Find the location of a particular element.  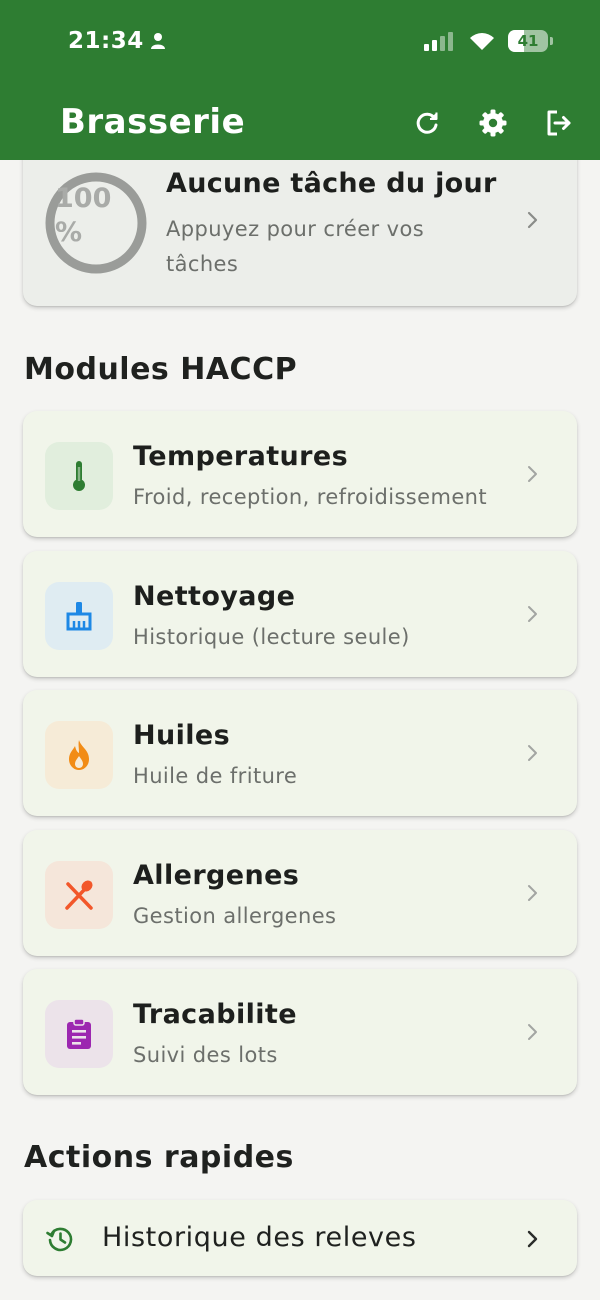

quick-action-history: Historique des releves is located at coordinates (300, 1238).